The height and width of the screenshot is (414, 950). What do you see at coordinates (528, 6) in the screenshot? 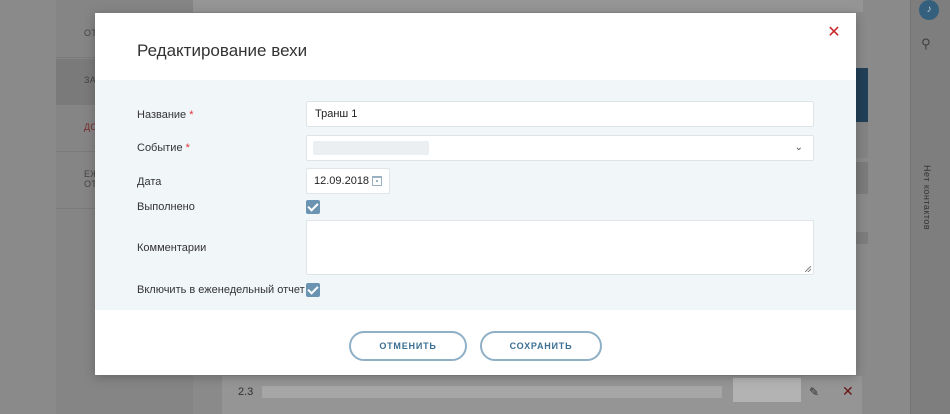
I see `background-top-card` at bounding box center [528, 6].